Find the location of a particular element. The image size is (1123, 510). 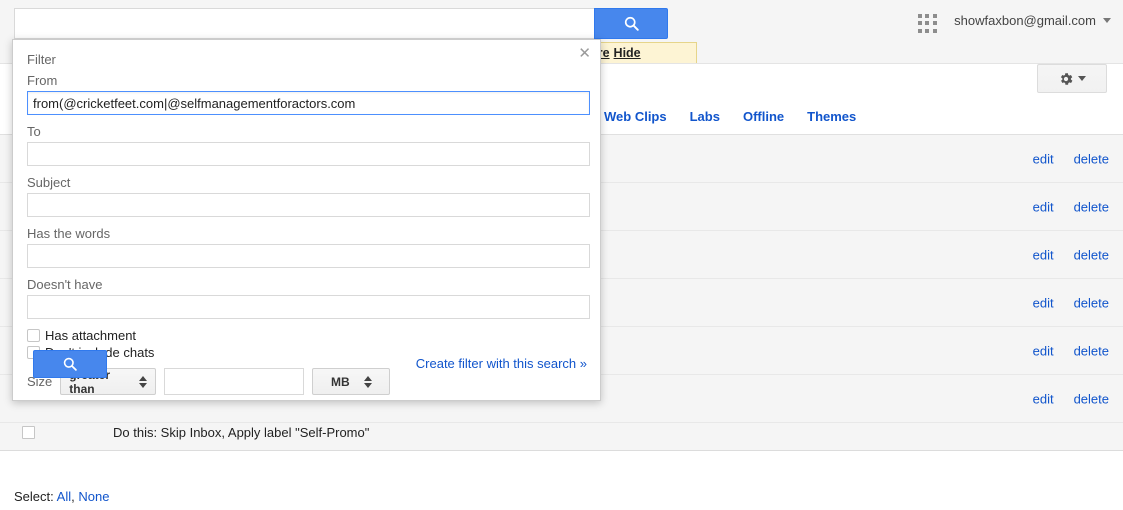

dialog-search-button is located at coordinates (70, 364).